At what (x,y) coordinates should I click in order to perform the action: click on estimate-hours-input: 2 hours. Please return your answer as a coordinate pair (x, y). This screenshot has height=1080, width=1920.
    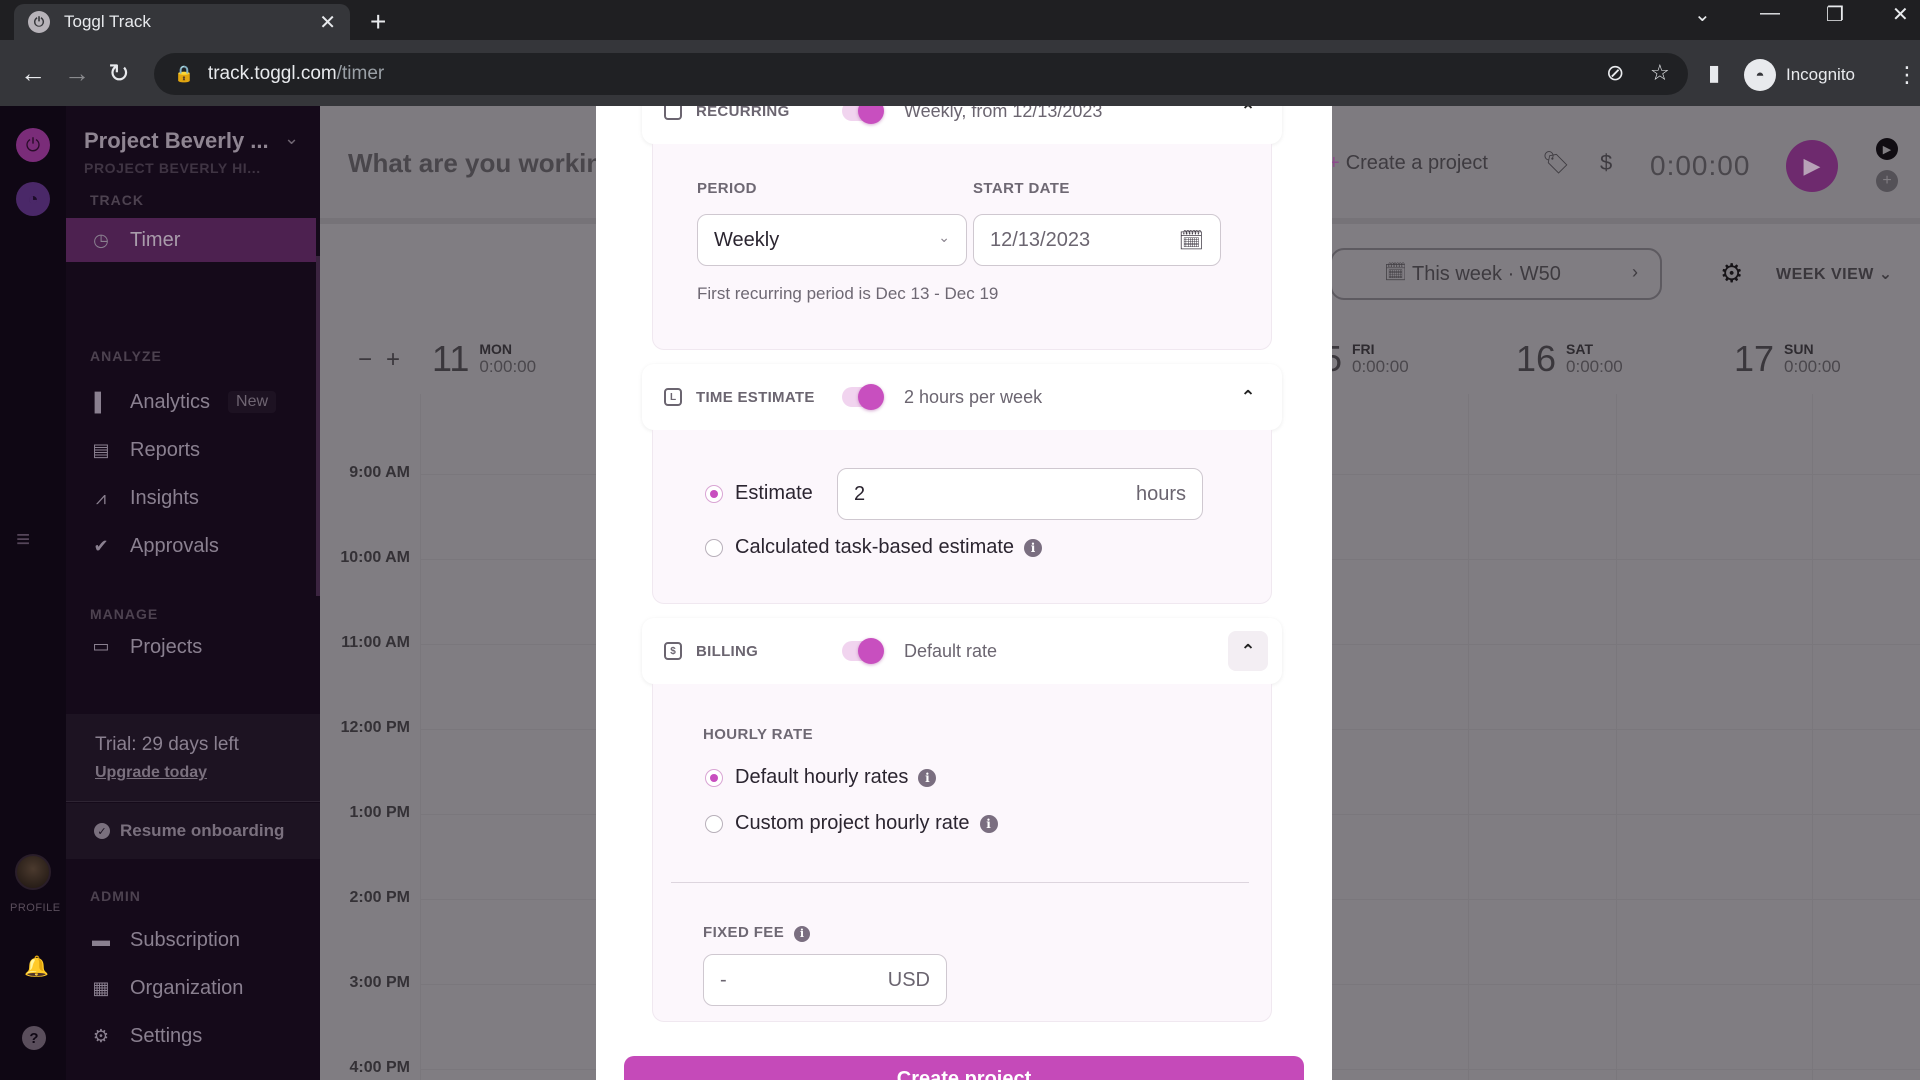
    Looking at the image, I should click on (1020, 494).